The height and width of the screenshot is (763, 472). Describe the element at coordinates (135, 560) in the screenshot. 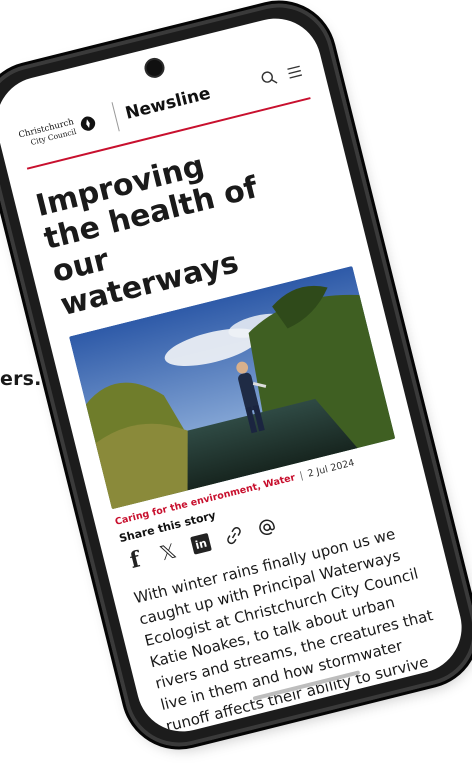

I see `facebook-icon: f` at that location.